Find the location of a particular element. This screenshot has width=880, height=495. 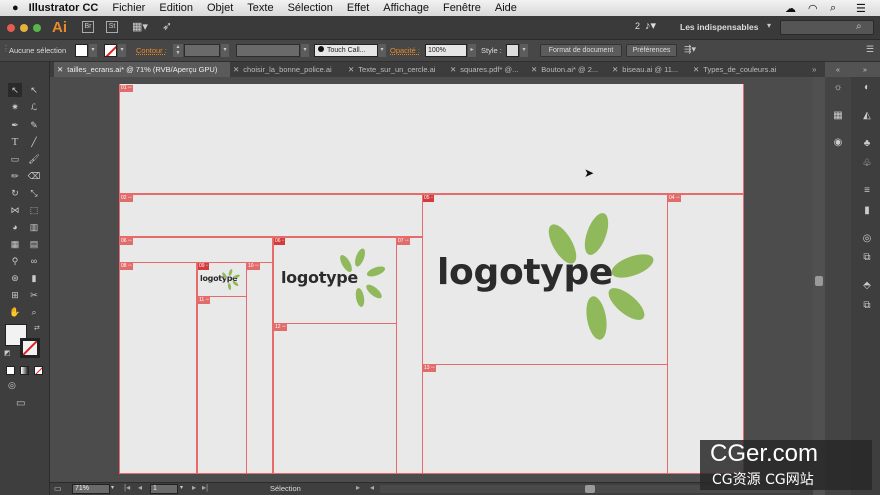

list-icon: ☰ is located at coordinates (861, 8).